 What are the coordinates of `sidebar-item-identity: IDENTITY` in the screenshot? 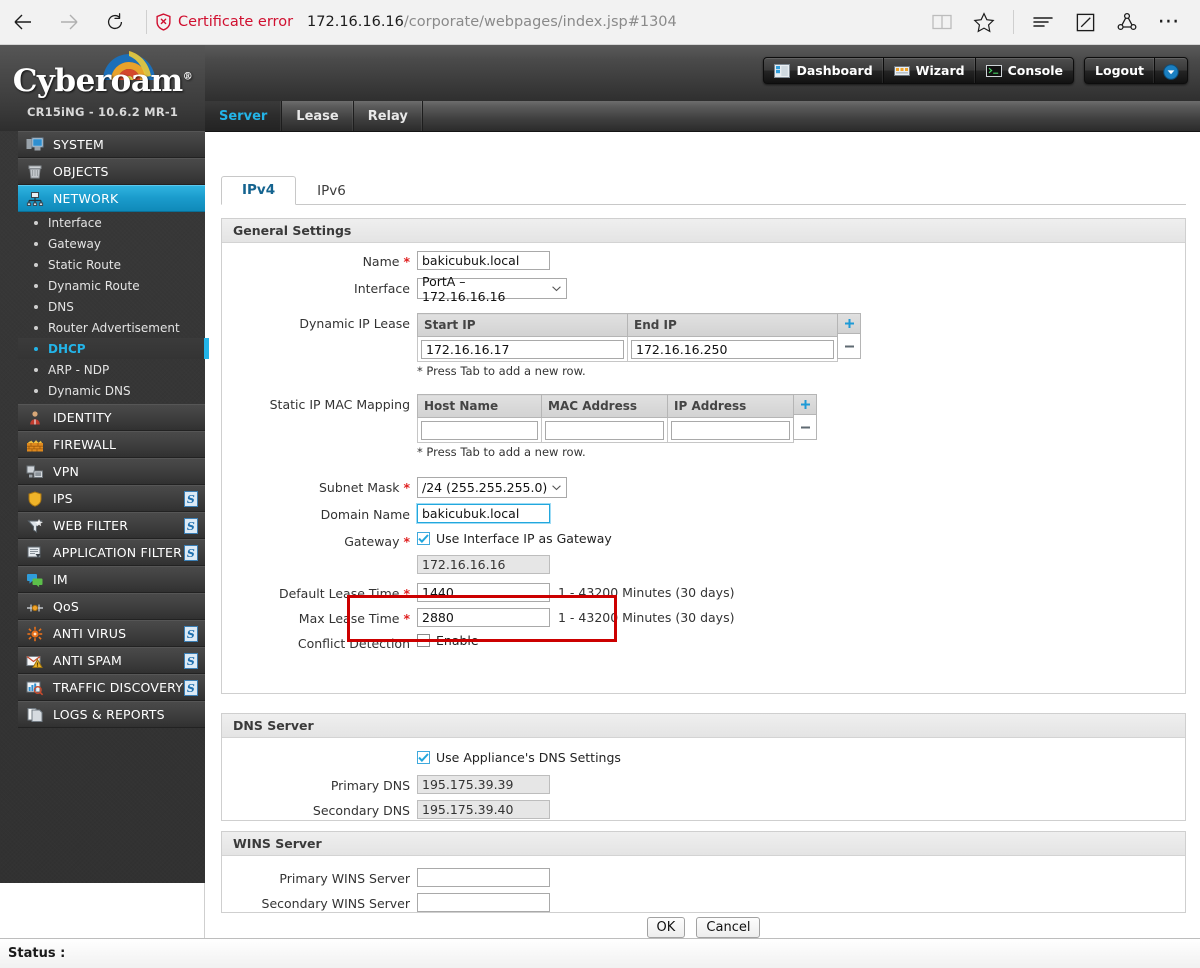 It's located at (111, 417).